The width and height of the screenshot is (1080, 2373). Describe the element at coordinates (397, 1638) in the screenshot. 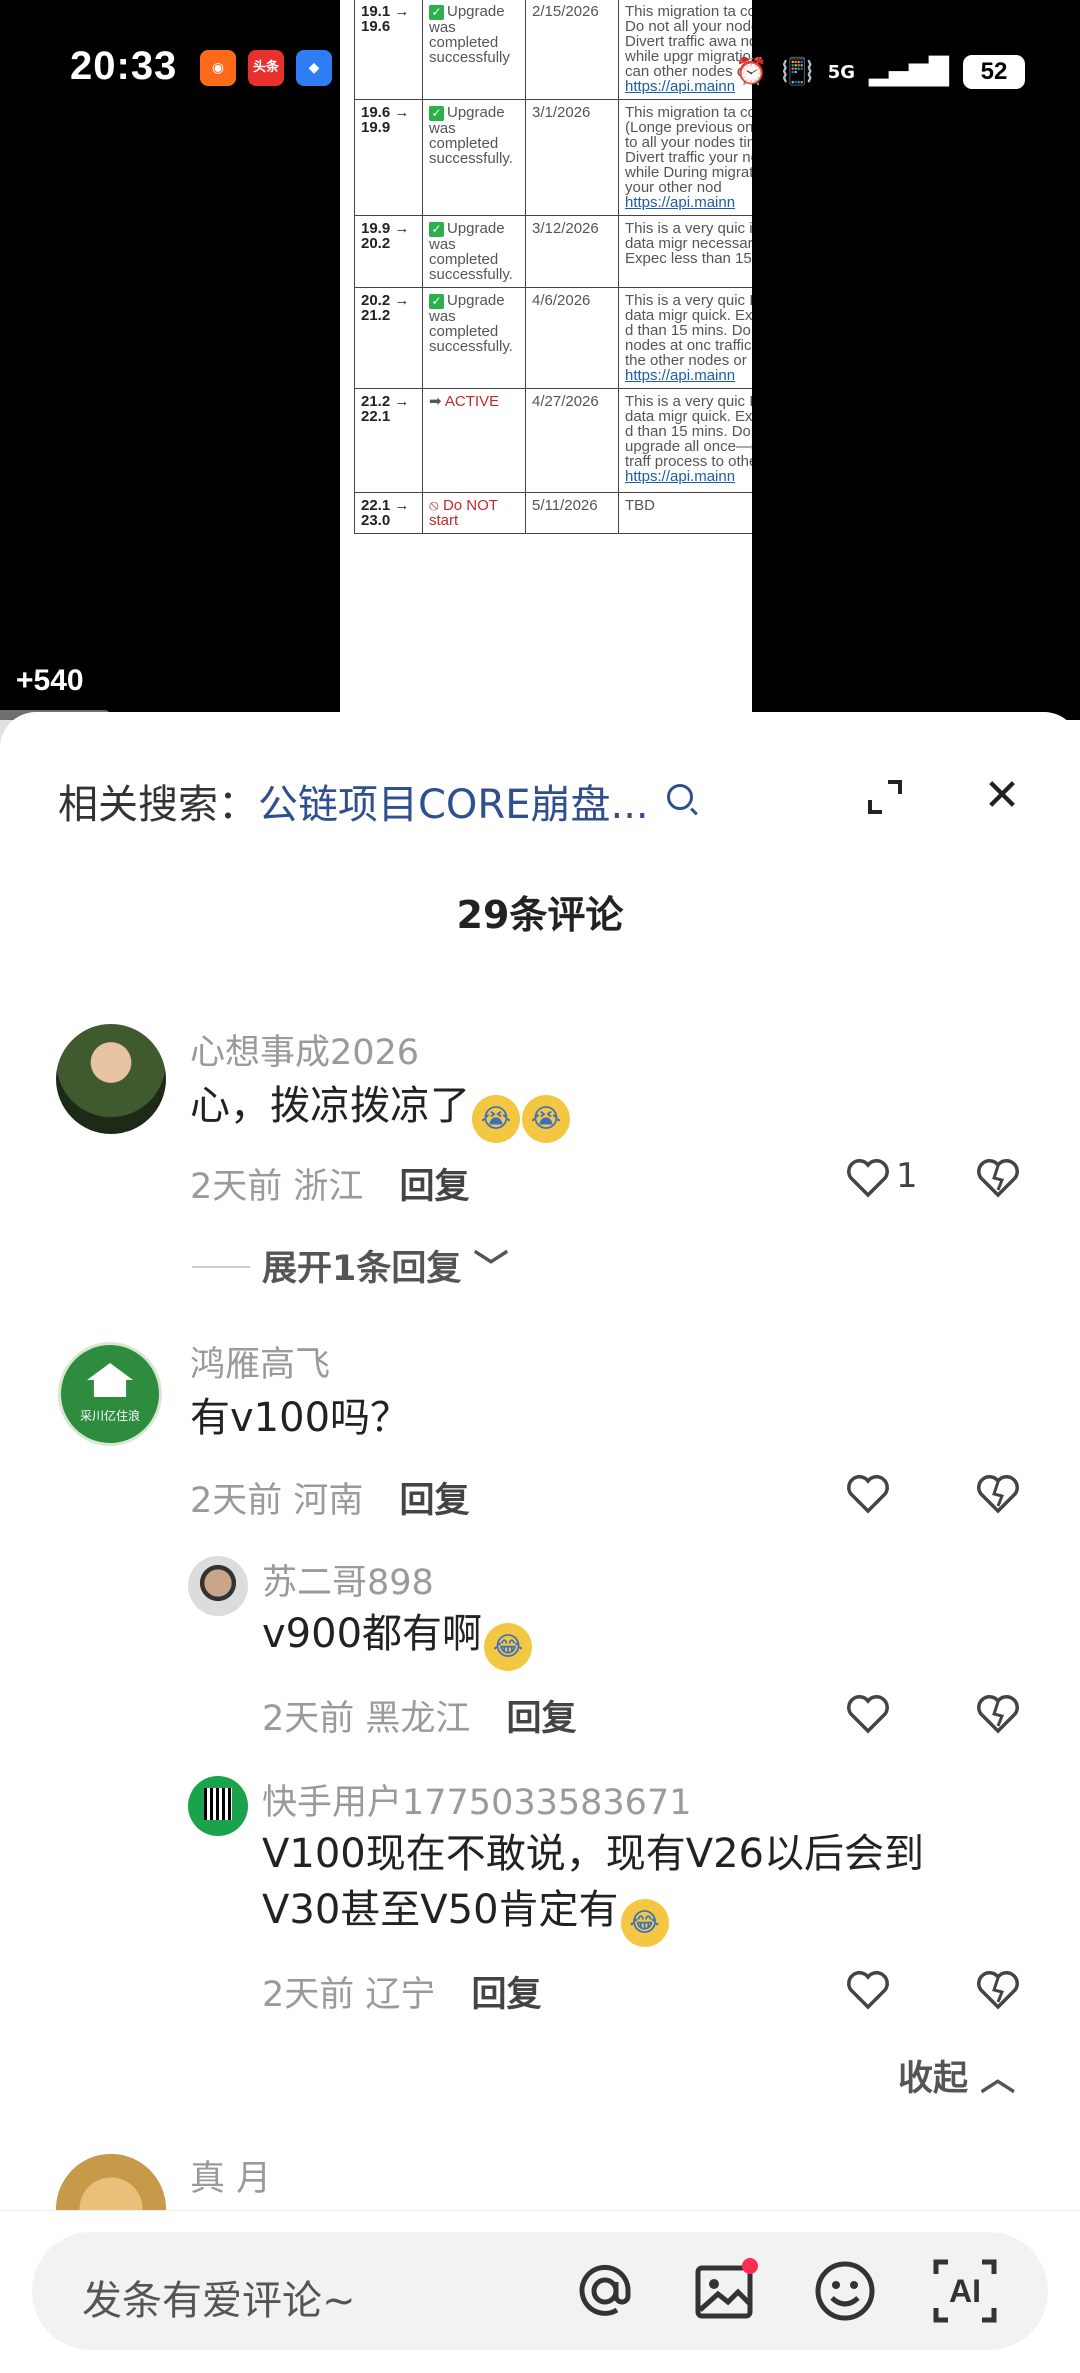

I see `comment-text: v900都有啊 😂` at that location.